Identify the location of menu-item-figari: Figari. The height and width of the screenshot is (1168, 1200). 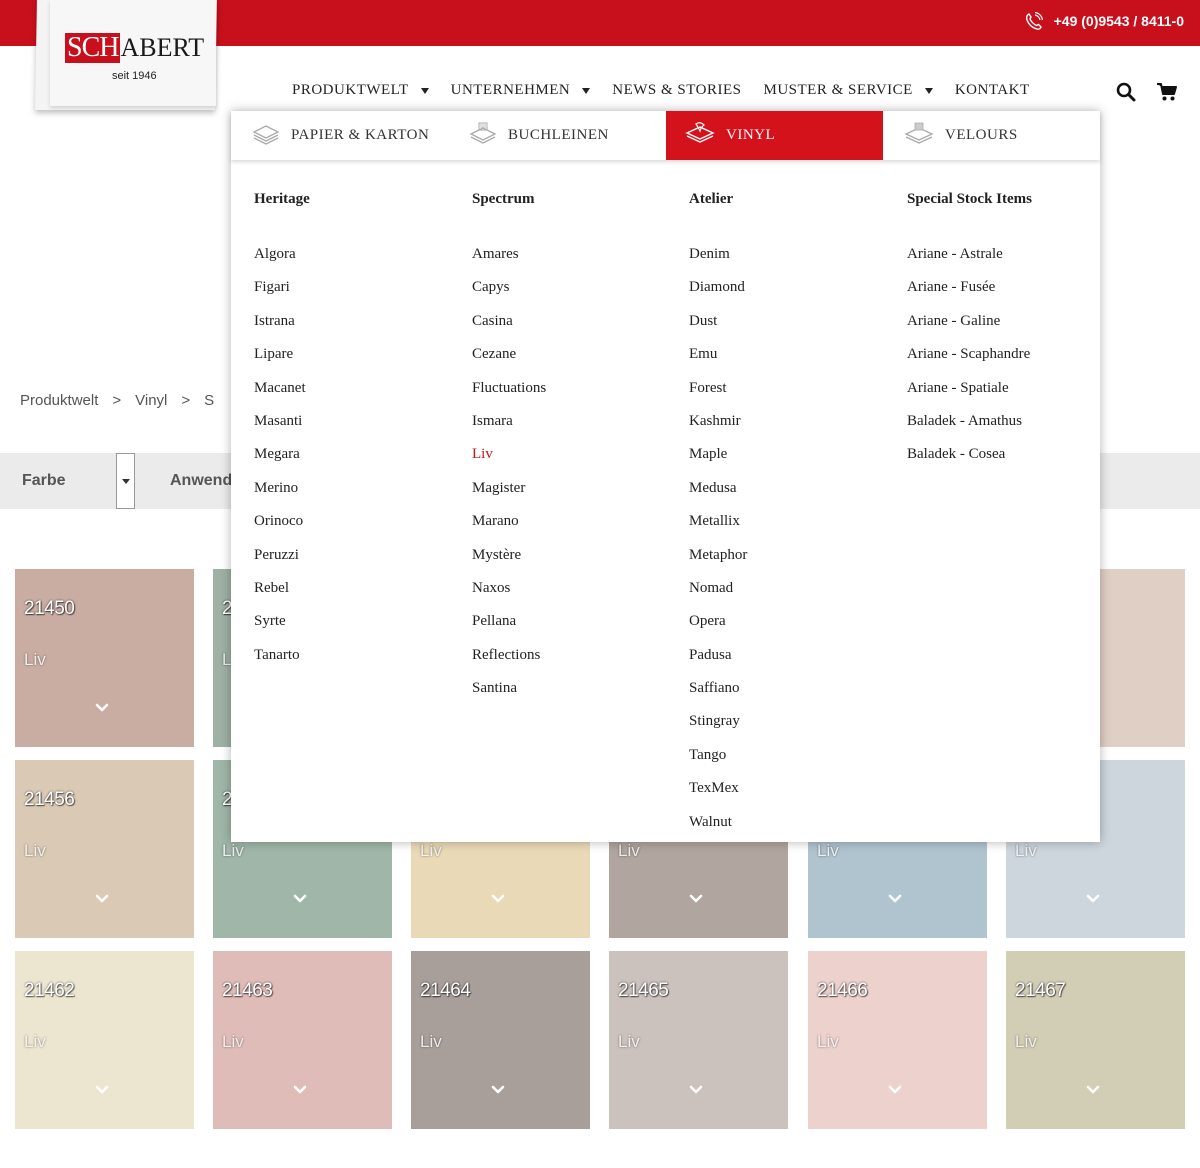
(282, 294).